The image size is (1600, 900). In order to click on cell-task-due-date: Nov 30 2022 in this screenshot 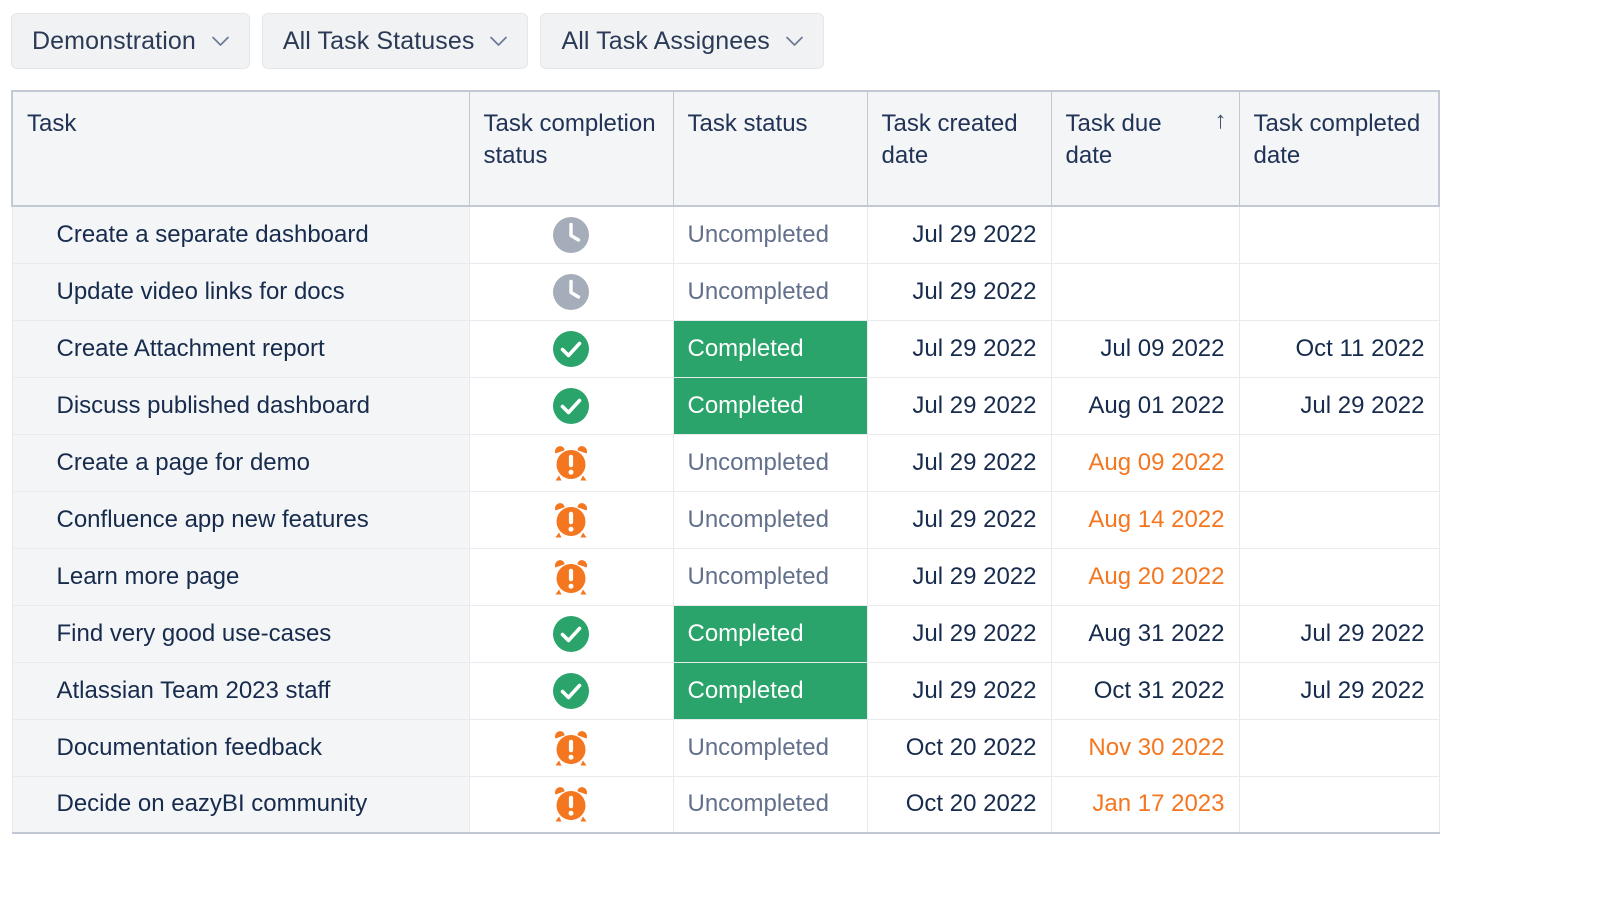, I will do `click(1145, 747)`.